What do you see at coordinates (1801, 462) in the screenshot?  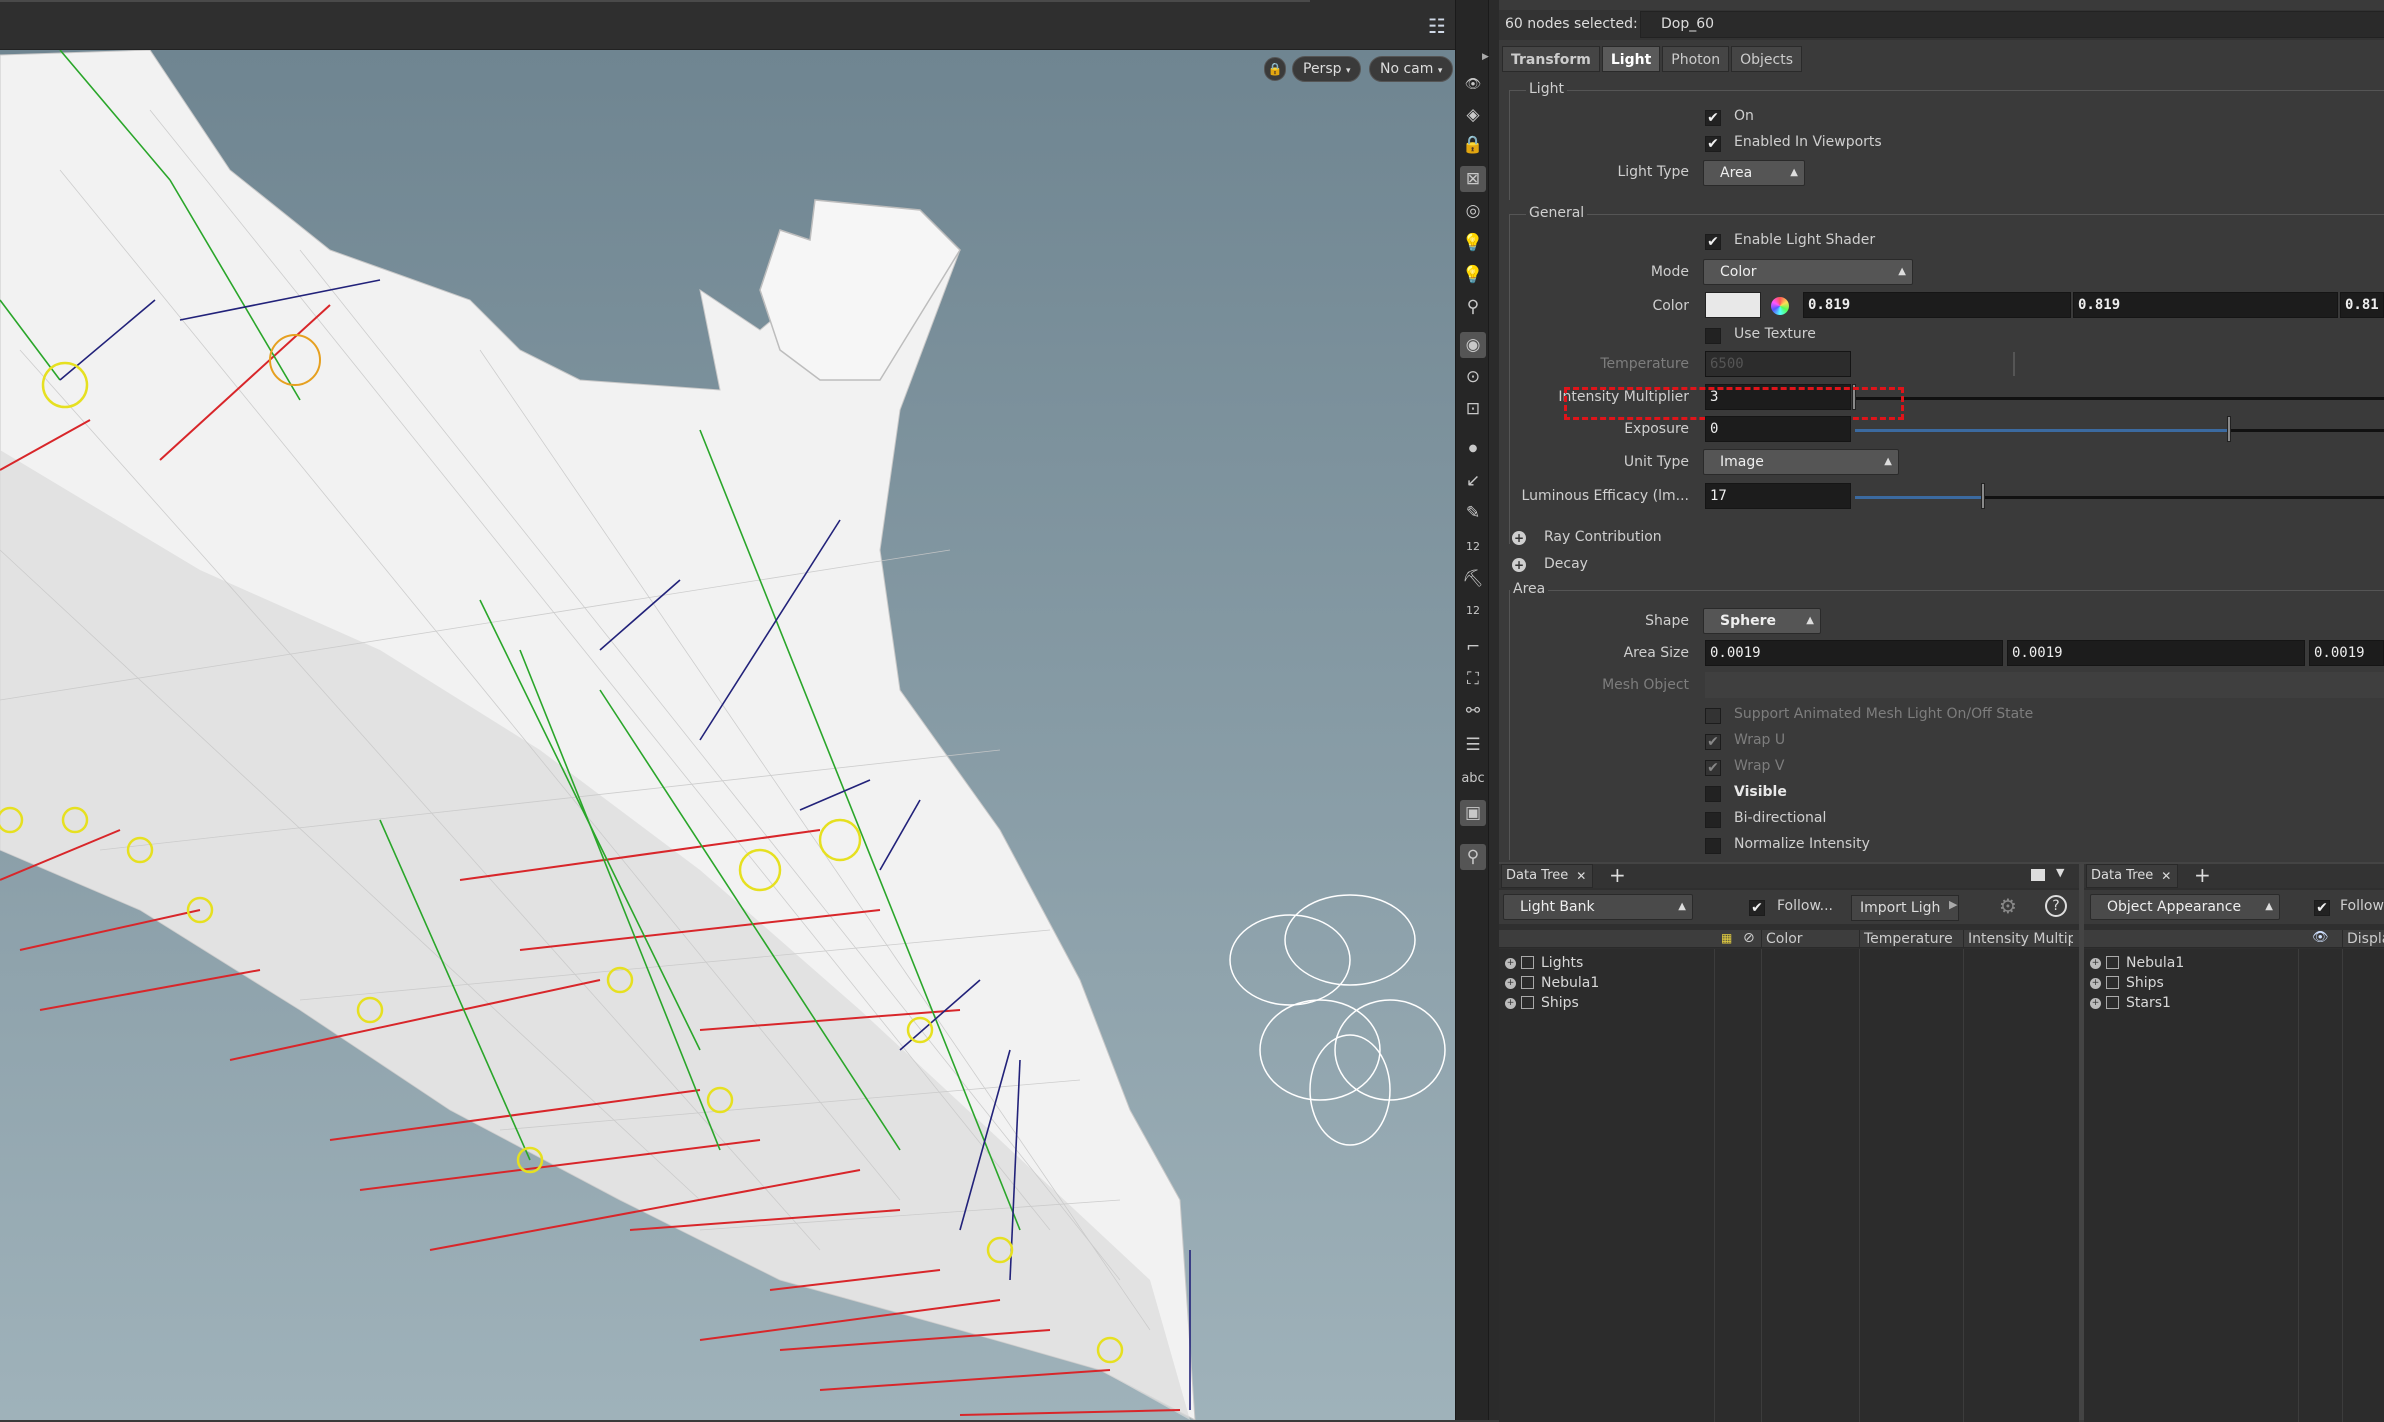 I see `unit-type-menu: Image ▲` at bounding box center [1801, 462].